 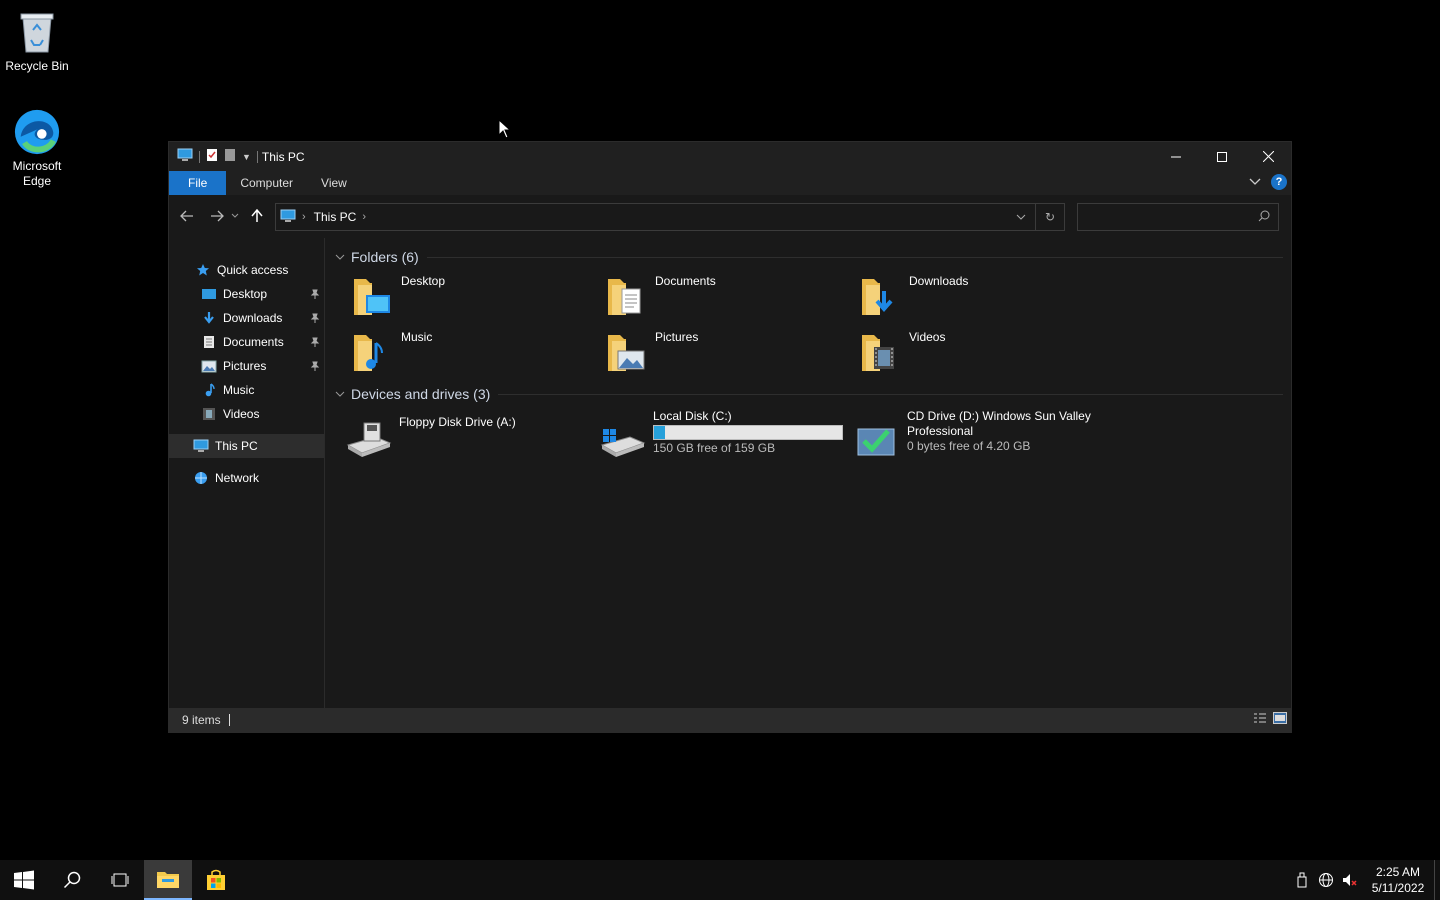 What do you see at coordinates (881, 296) in the screenshot?
I see `downloads-folder-icon` at bounding box center [881, 296].